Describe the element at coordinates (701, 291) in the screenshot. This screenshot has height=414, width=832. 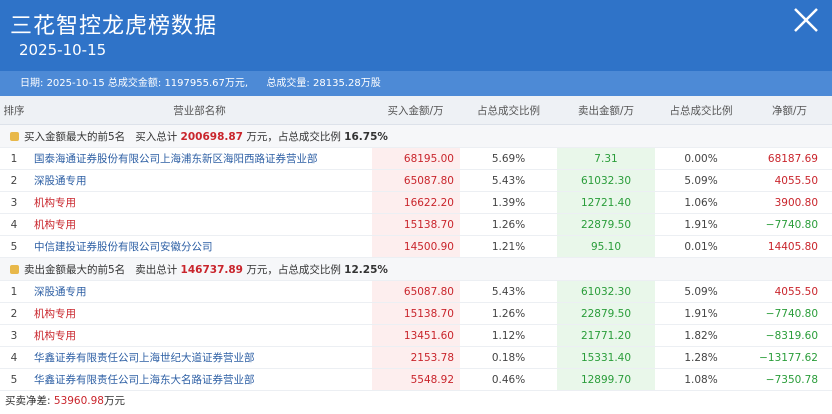
I see `sell-pct: 5.09%` at that location.